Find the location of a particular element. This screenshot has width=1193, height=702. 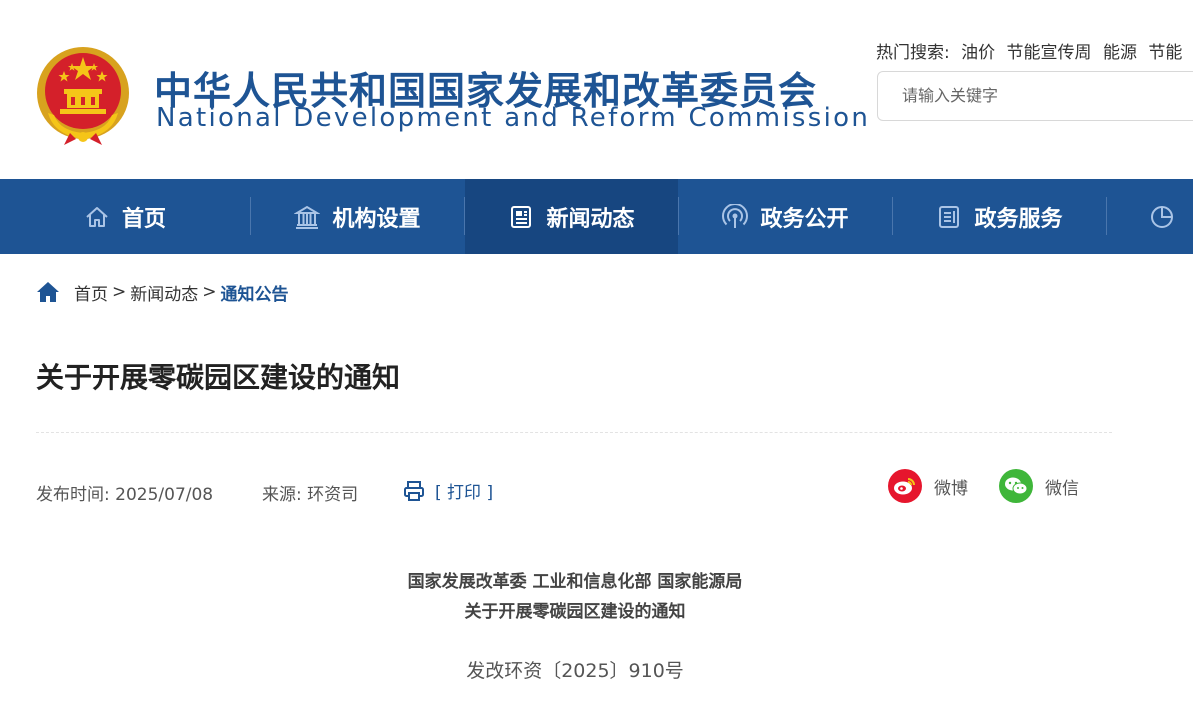

search-input is located at coordinates (1042, 95).